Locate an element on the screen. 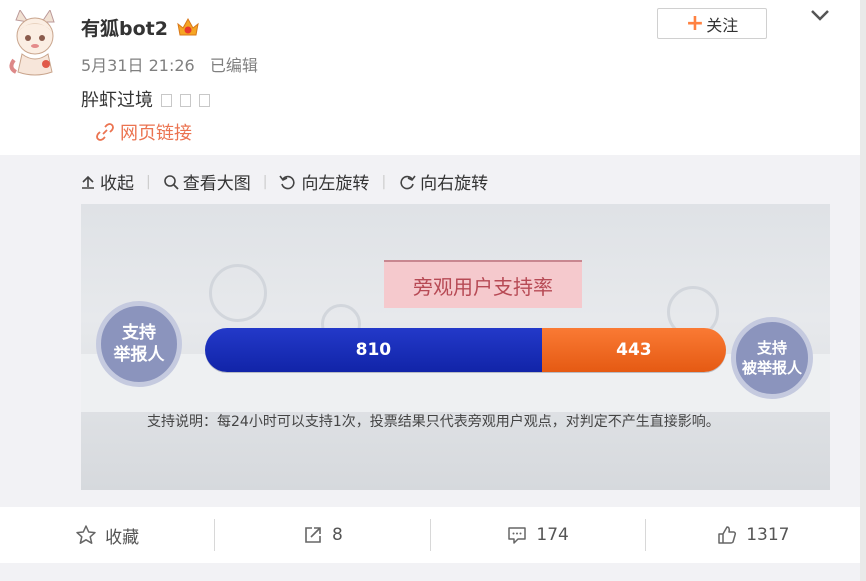 The width and height of the screenshot is (866, 581). post-text: 肸虾过境 is located at coordinates (145, 99).